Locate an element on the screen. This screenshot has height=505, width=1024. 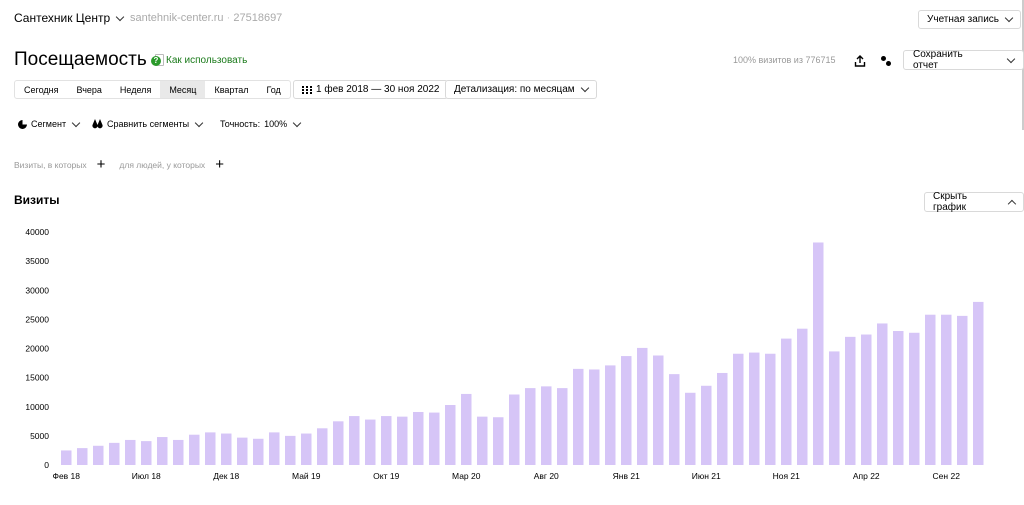
site-selector: Сантехник Центр is located at coordinates (69, 18).